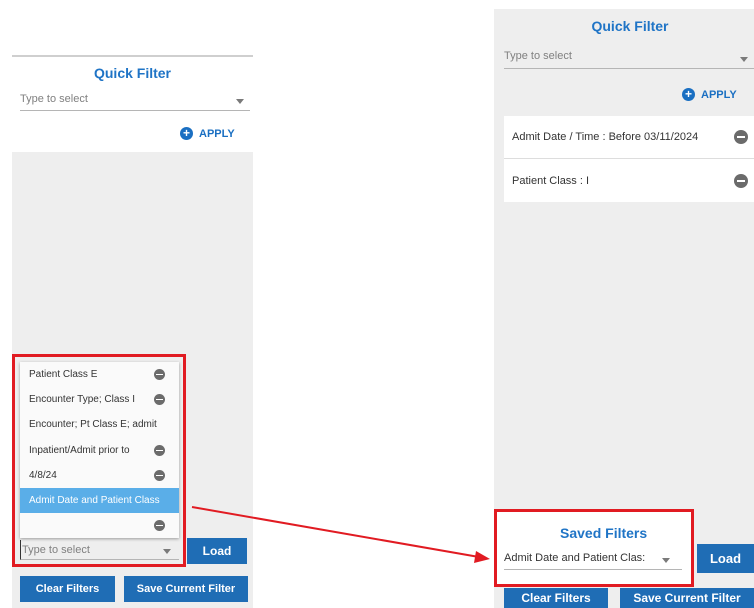  Describe the element at coordinates (605, 137) in the screenshot. I see `applied-filter-label: Admit Date / Time : Before 03/11/2024` at that location.